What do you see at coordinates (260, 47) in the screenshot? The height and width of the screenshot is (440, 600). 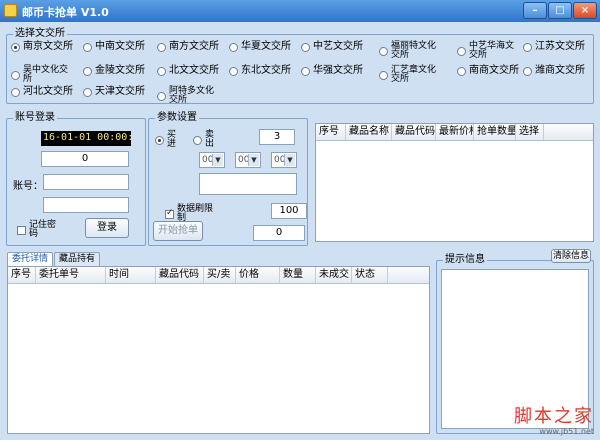 I see `exchange-radio: 华夏文交所` at bounding box center [260, 47].